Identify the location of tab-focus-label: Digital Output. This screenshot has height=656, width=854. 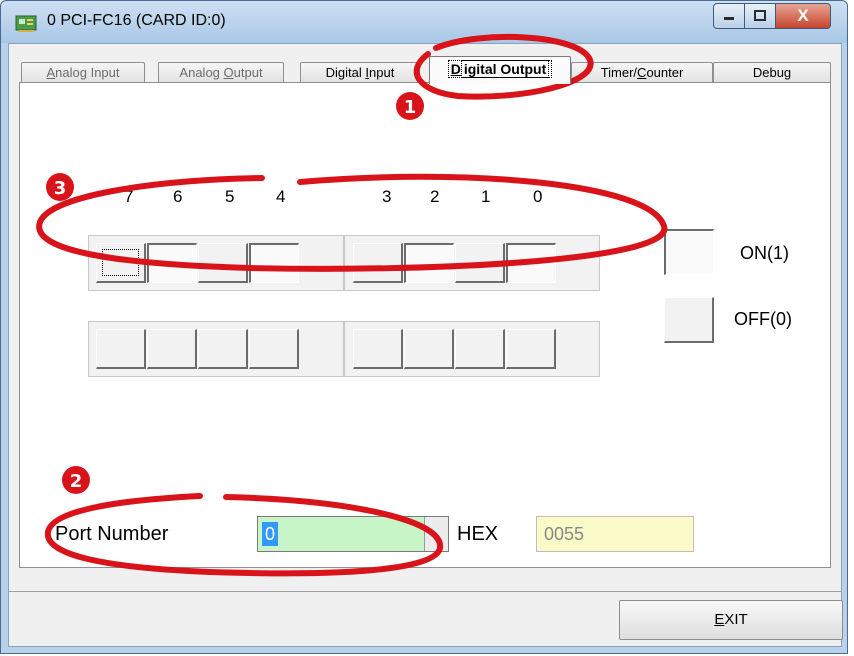
(500, 69).